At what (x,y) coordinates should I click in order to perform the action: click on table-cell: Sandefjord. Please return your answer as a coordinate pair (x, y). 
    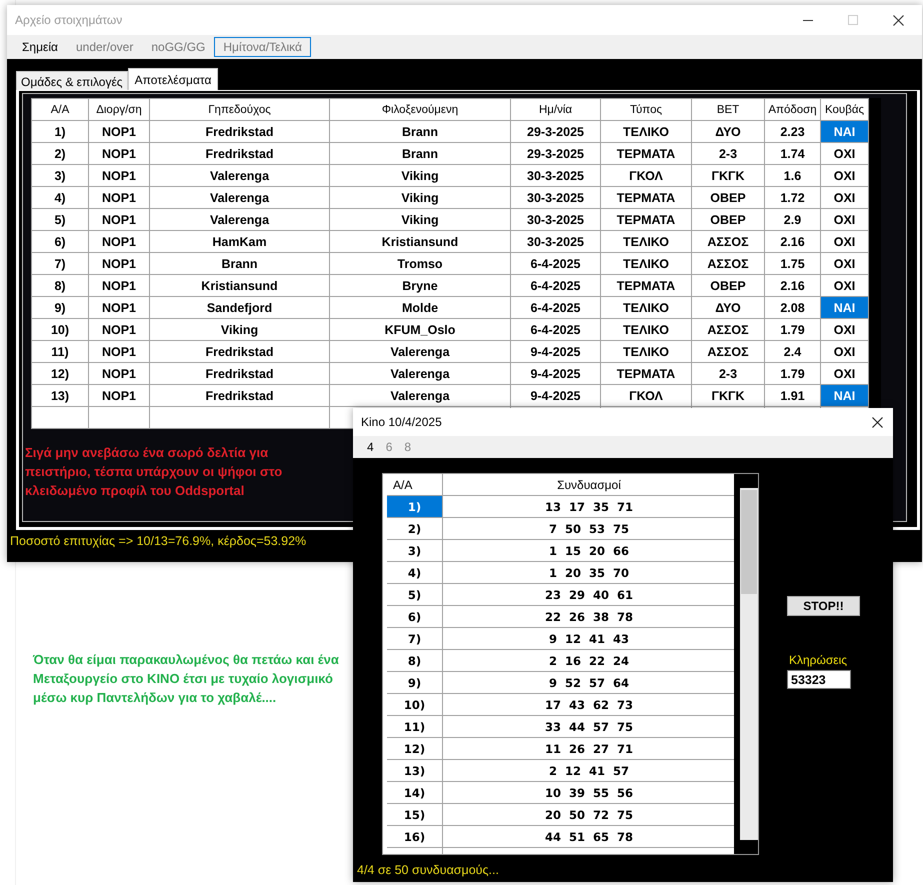
    Looking at the image, I should click on (240, 307).